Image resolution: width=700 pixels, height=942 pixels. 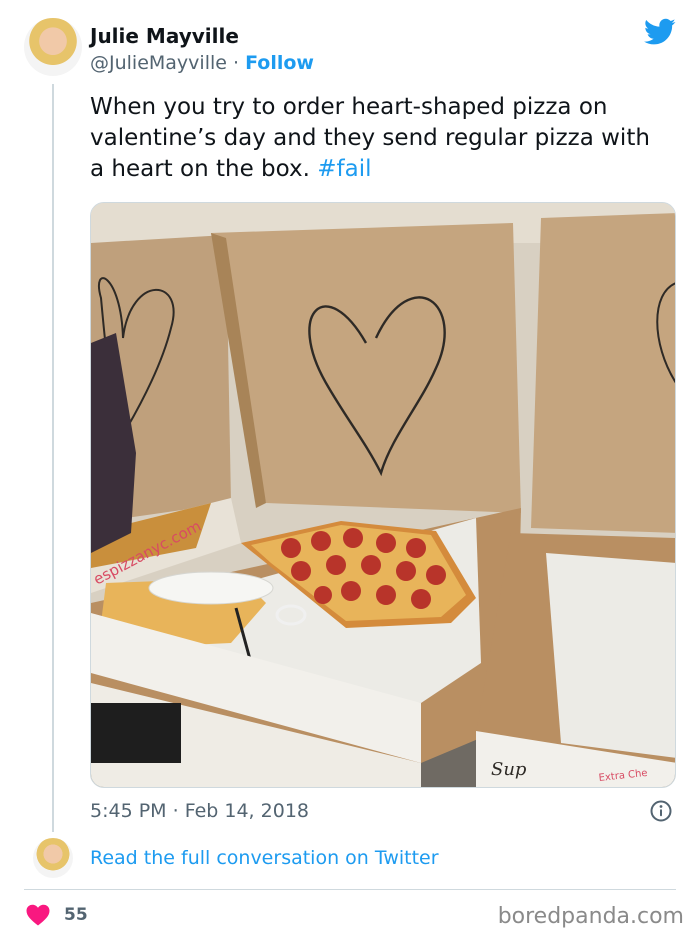 What do you see at coordinates (279, 63) in the screenshot?
I see `follow-button: Follow` at bounding box center [279, 63].